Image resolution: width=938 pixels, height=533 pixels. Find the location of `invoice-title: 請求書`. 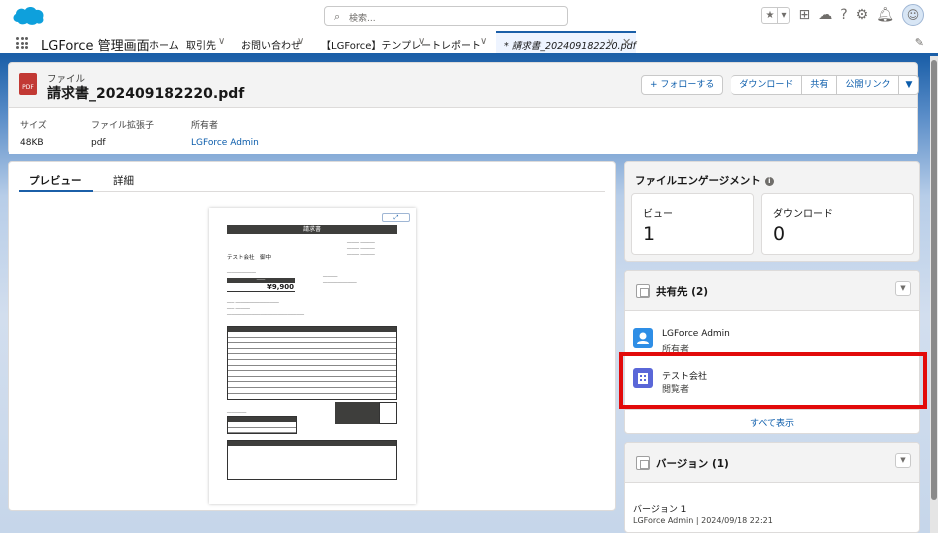

invoice-title: 請求書 is located at coordinates (312, 229).